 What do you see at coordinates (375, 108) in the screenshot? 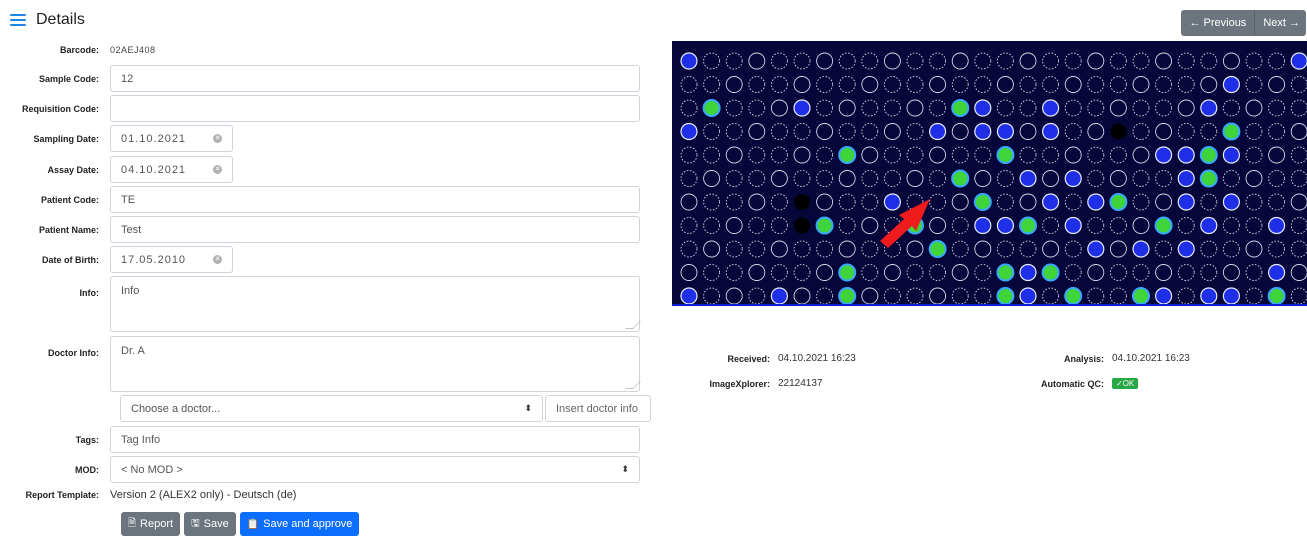
I see `requisition-code-input` at bounding box center [375, 108].